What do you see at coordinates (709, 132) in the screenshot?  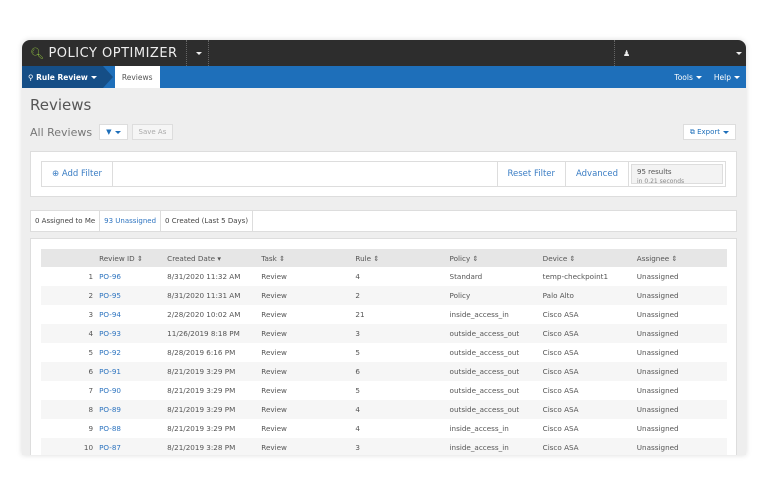 I see `export-button: ⧉ Export` at bounding box center [709, 132].